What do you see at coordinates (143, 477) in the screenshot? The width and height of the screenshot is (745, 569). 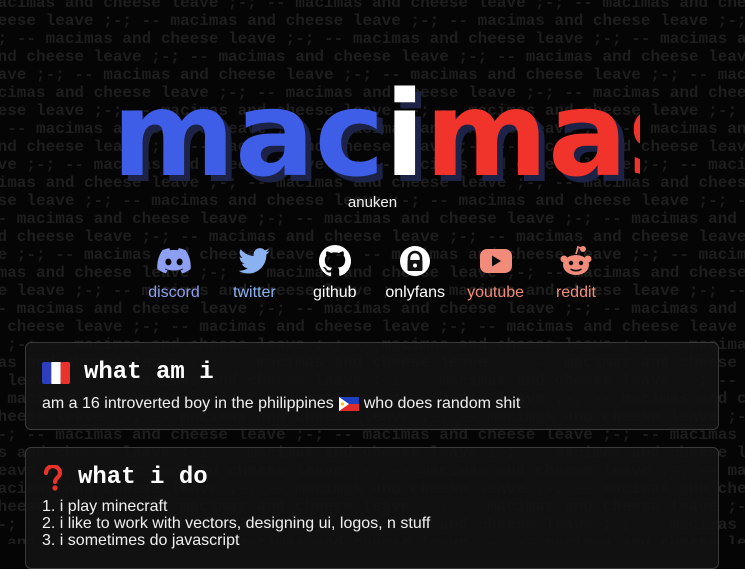 I see `what-i-do-title: what i do` at bounding box center [143, 477].